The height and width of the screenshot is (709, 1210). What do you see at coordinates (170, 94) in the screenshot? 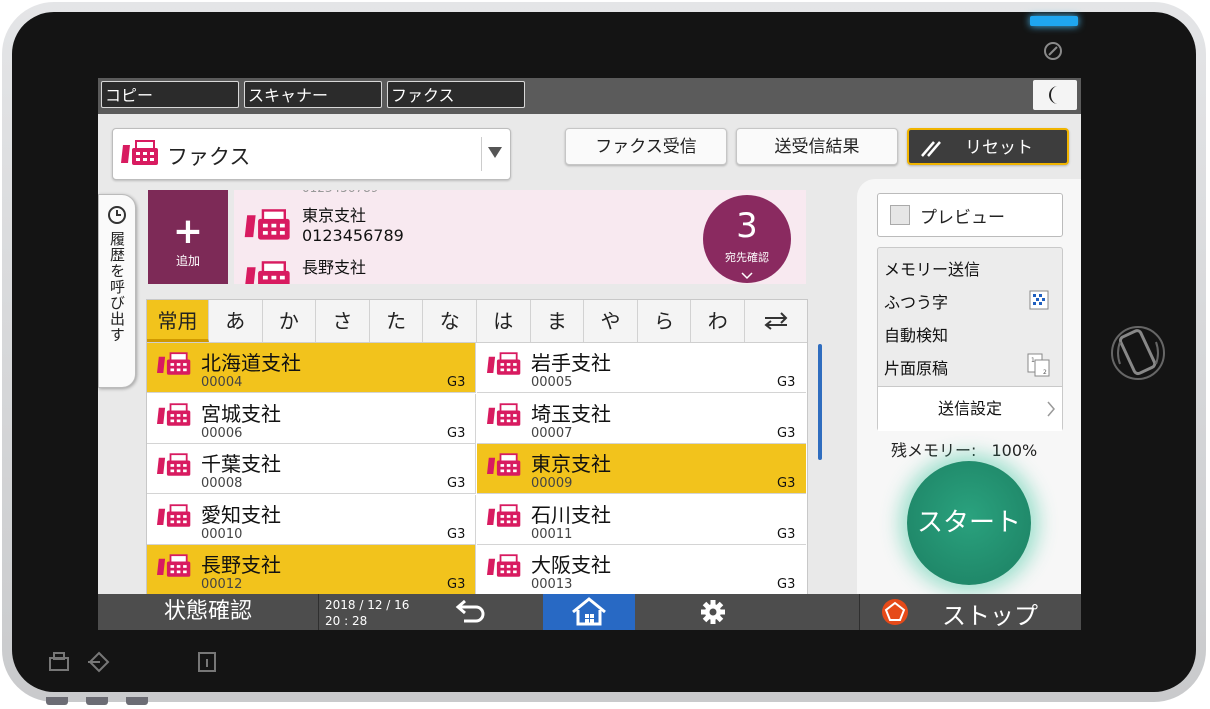
I see `tab-copy: コピー` at bounding box center [170, 94].